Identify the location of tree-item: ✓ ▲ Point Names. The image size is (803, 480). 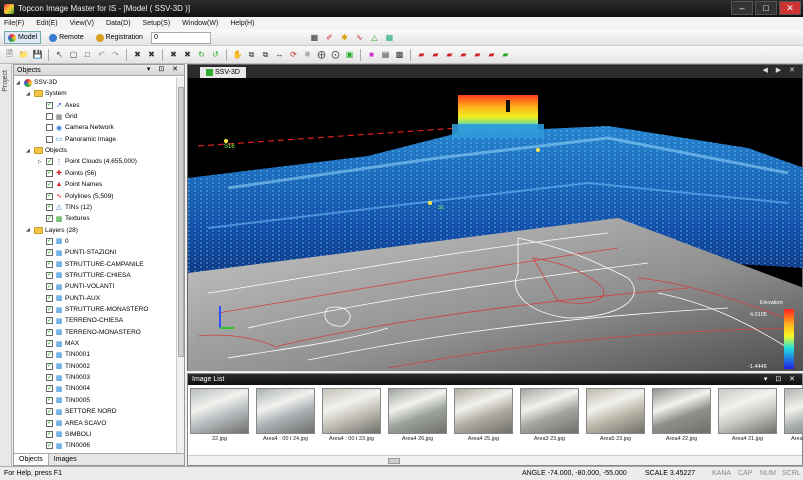
(70, 184).